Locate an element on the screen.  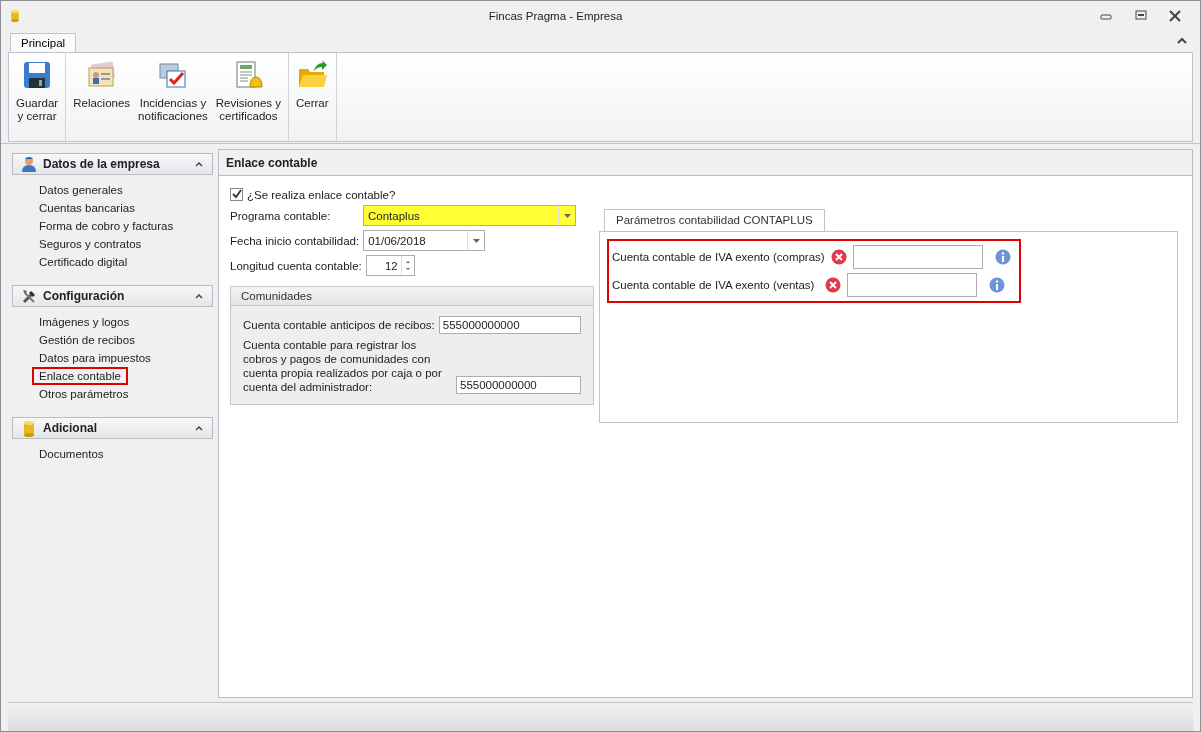
panel-title: Enlace contable is located at coordinates (272, 163).